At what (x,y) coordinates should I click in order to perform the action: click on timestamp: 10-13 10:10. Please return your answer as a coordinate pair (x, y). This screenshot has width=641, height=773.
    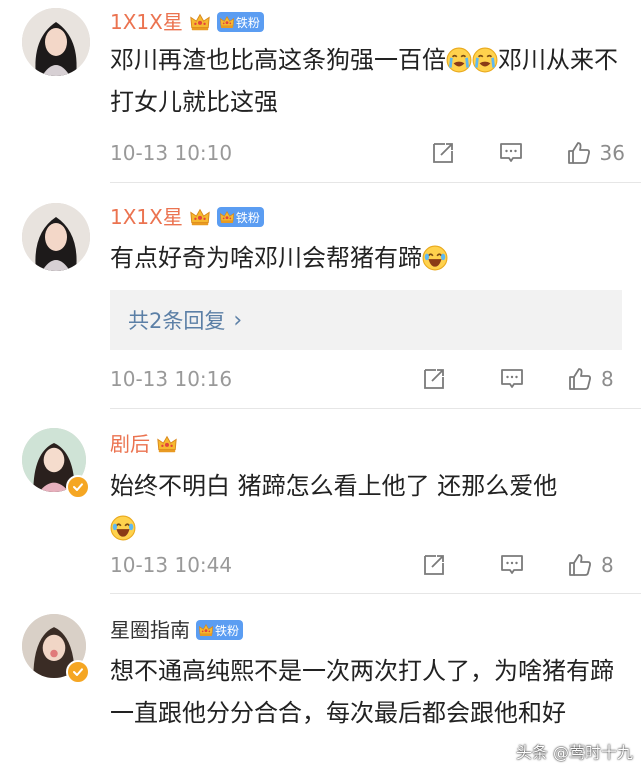
    Looking at the image, I should click on (171, 153).